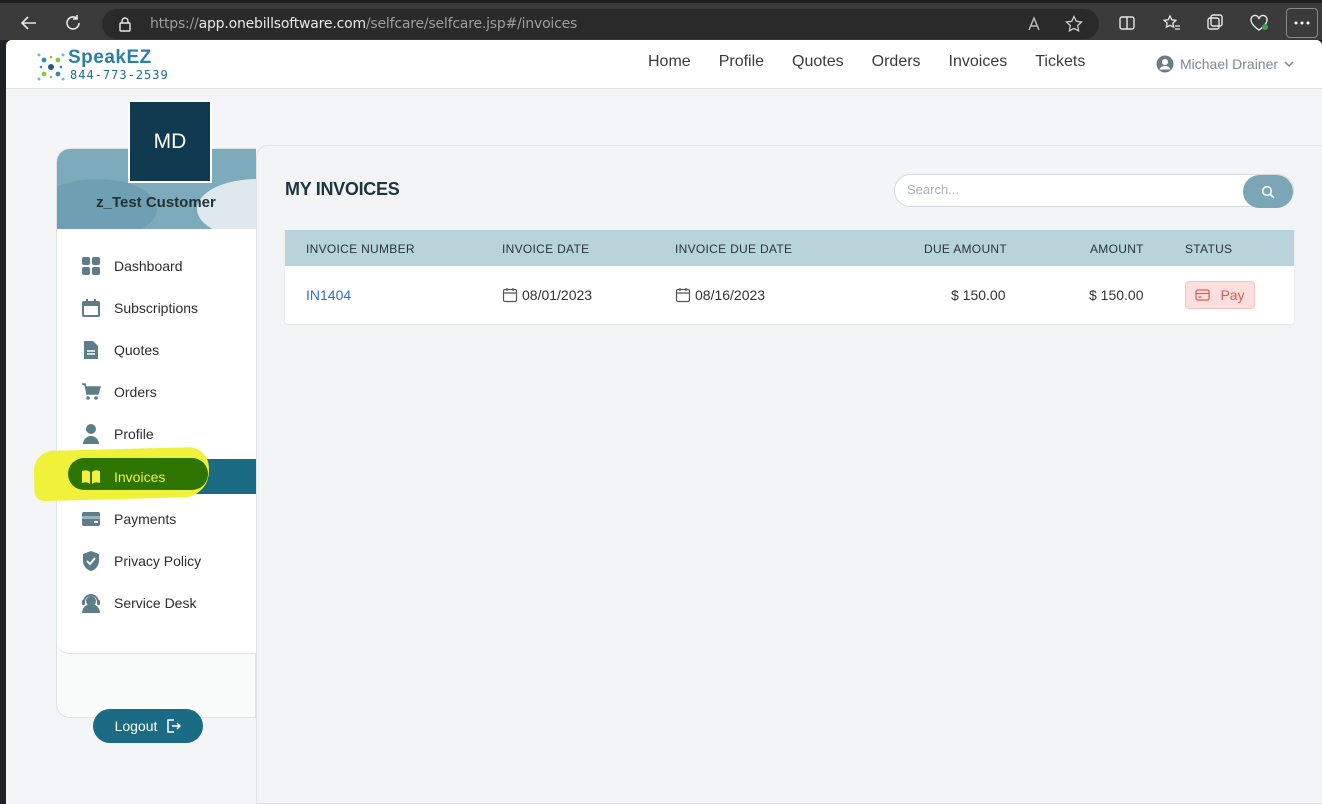 Image resolution: width=1322 pixels, height=804 pixels. I want to click on collections-icon, so click(1215, 23).